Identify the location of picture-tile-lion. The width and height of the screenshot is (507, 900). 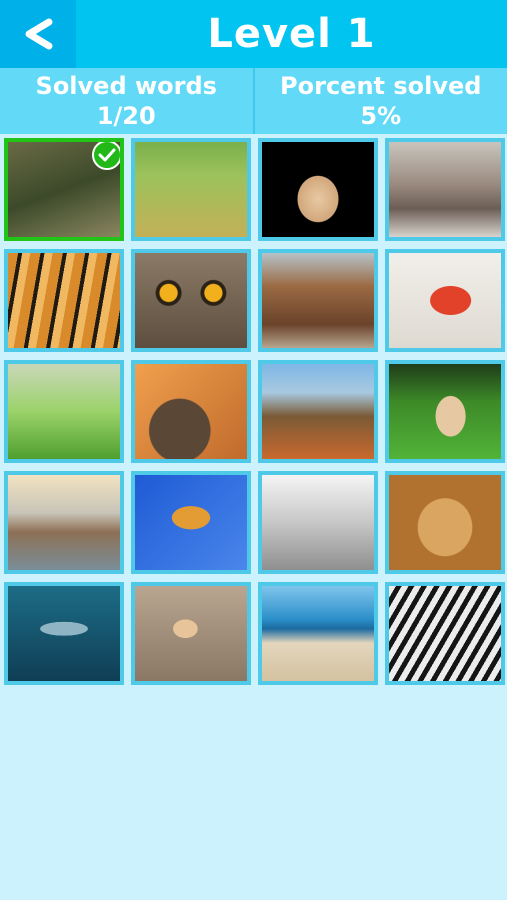
(445, 522).